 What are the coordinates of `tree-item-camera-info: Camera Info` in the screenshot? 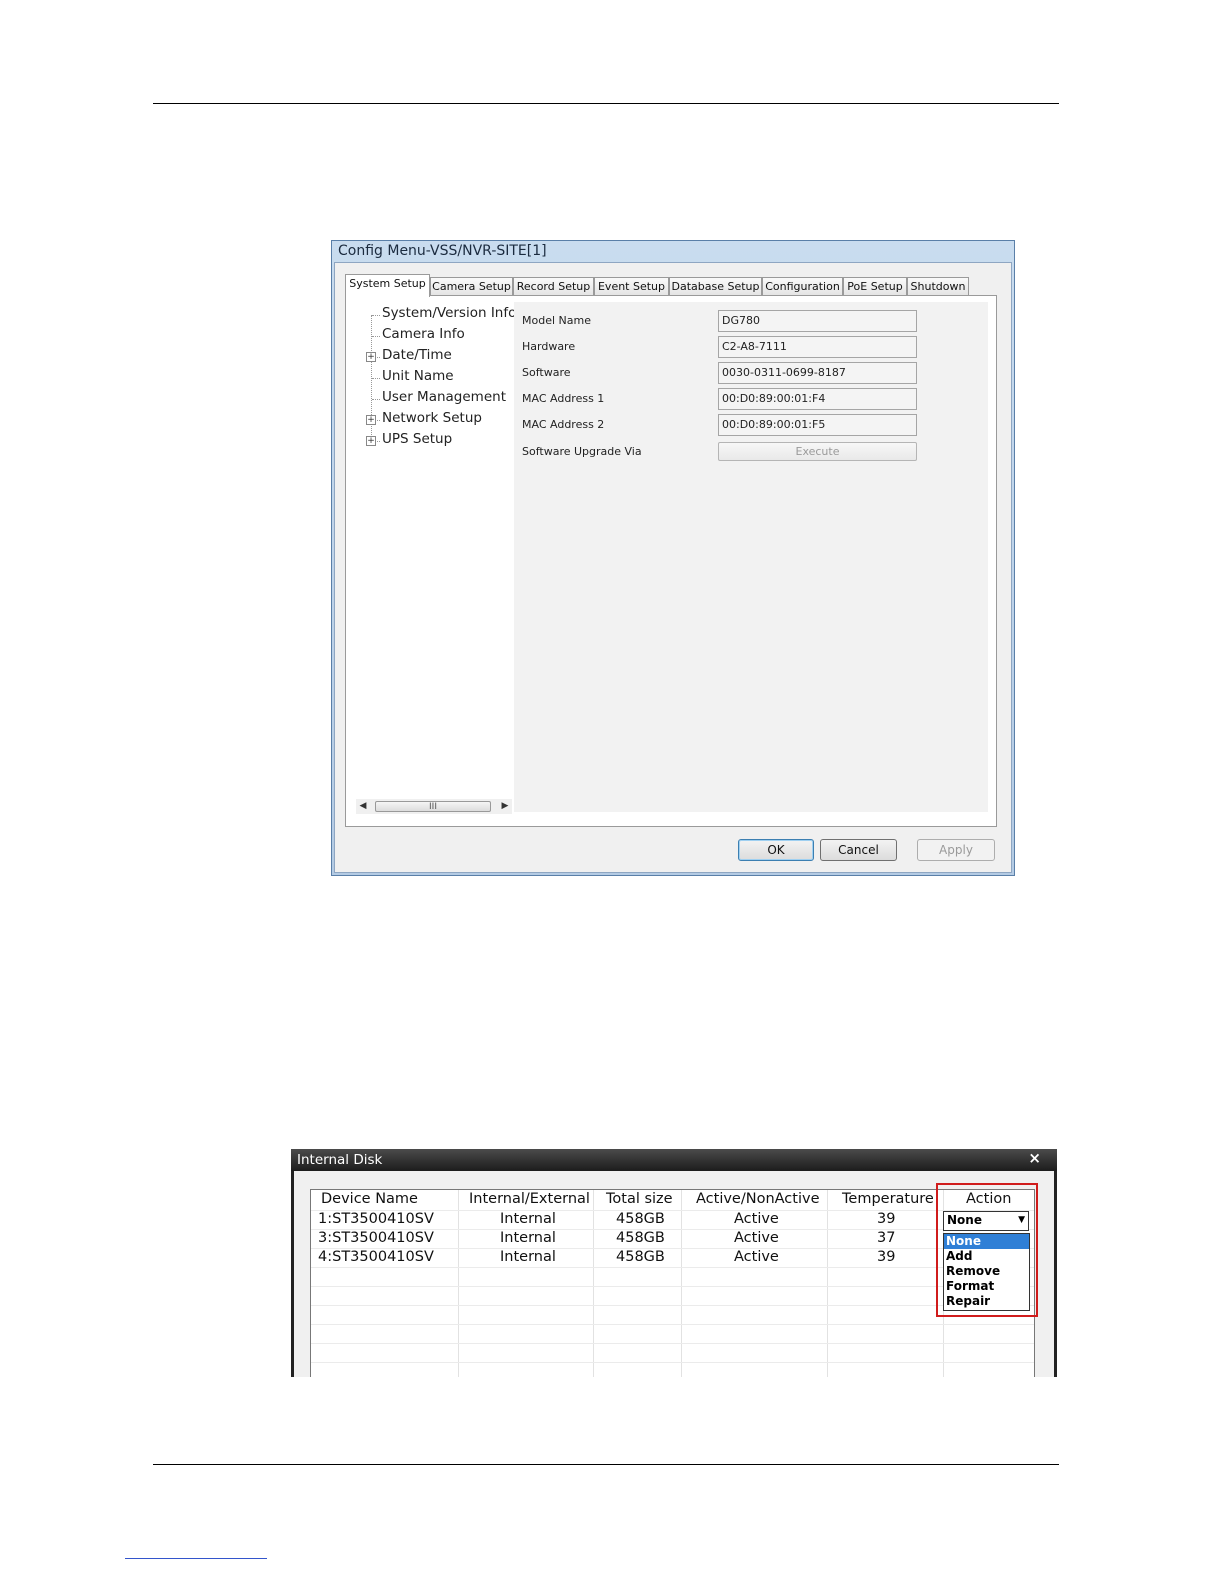 It's located at (423, 334).